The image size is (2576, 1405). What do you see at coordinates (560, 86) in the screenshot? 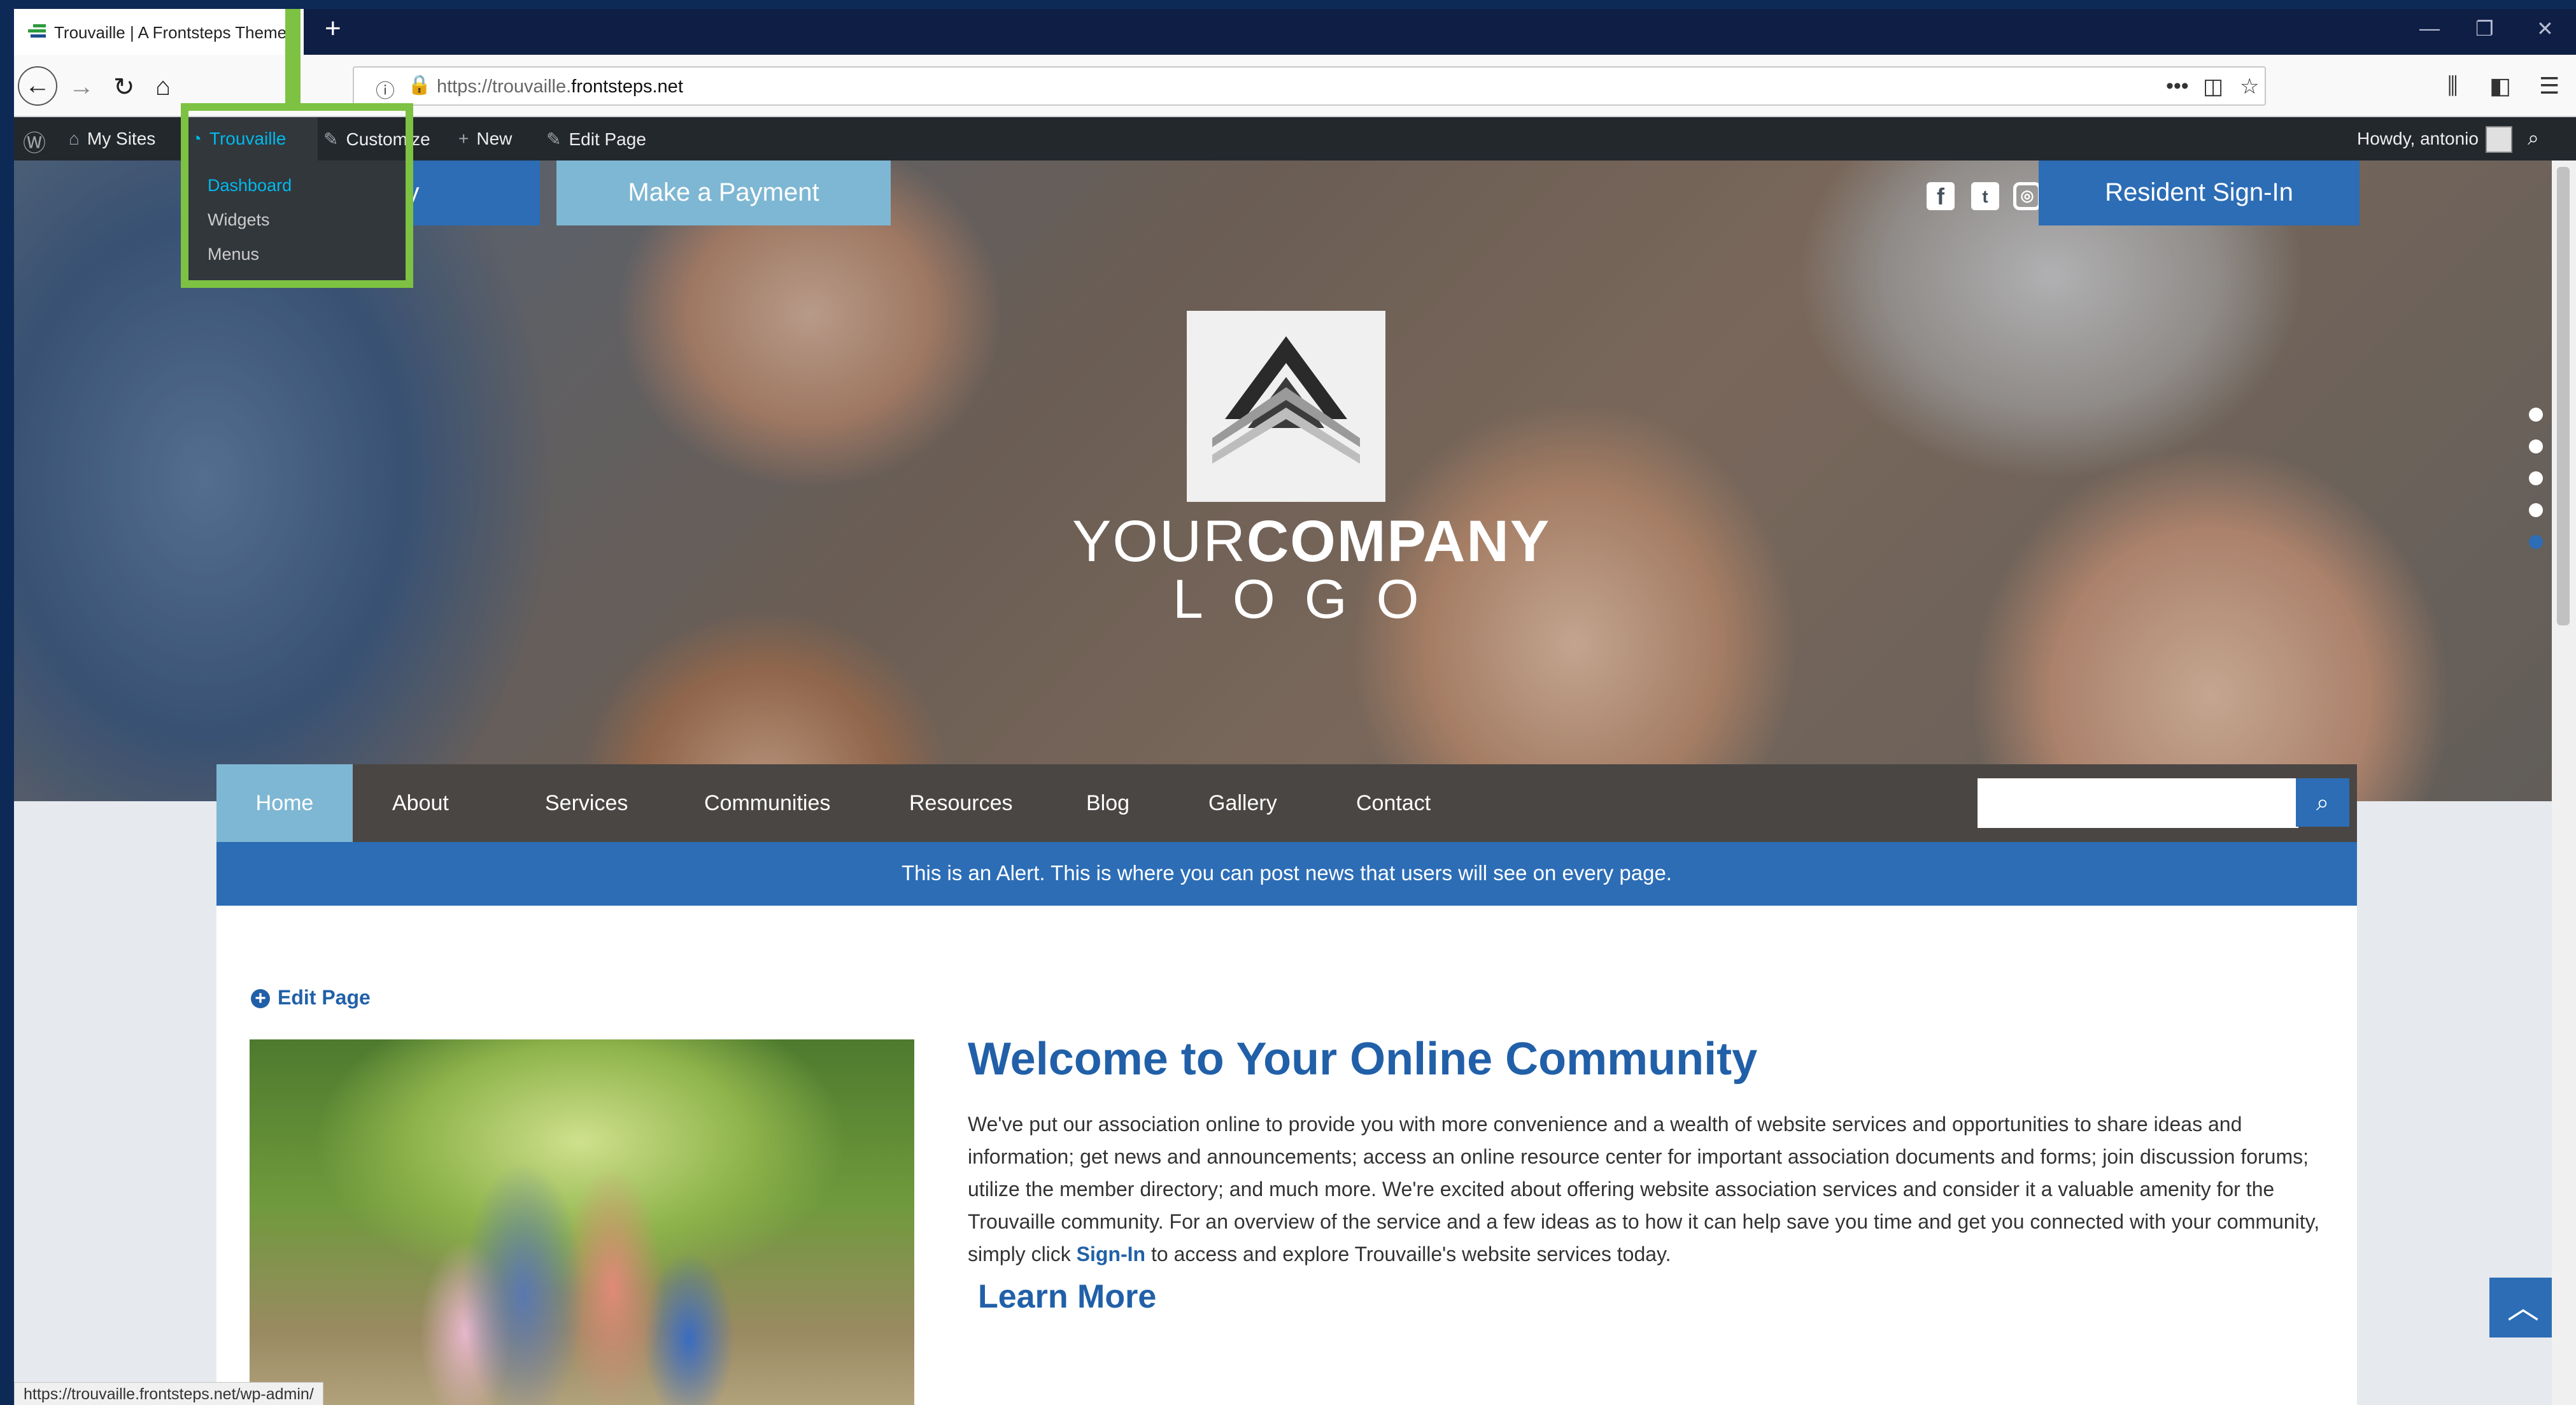
I see `url-text: https://trouvaille.frontsteps.net` at bounding box center [560, 86].